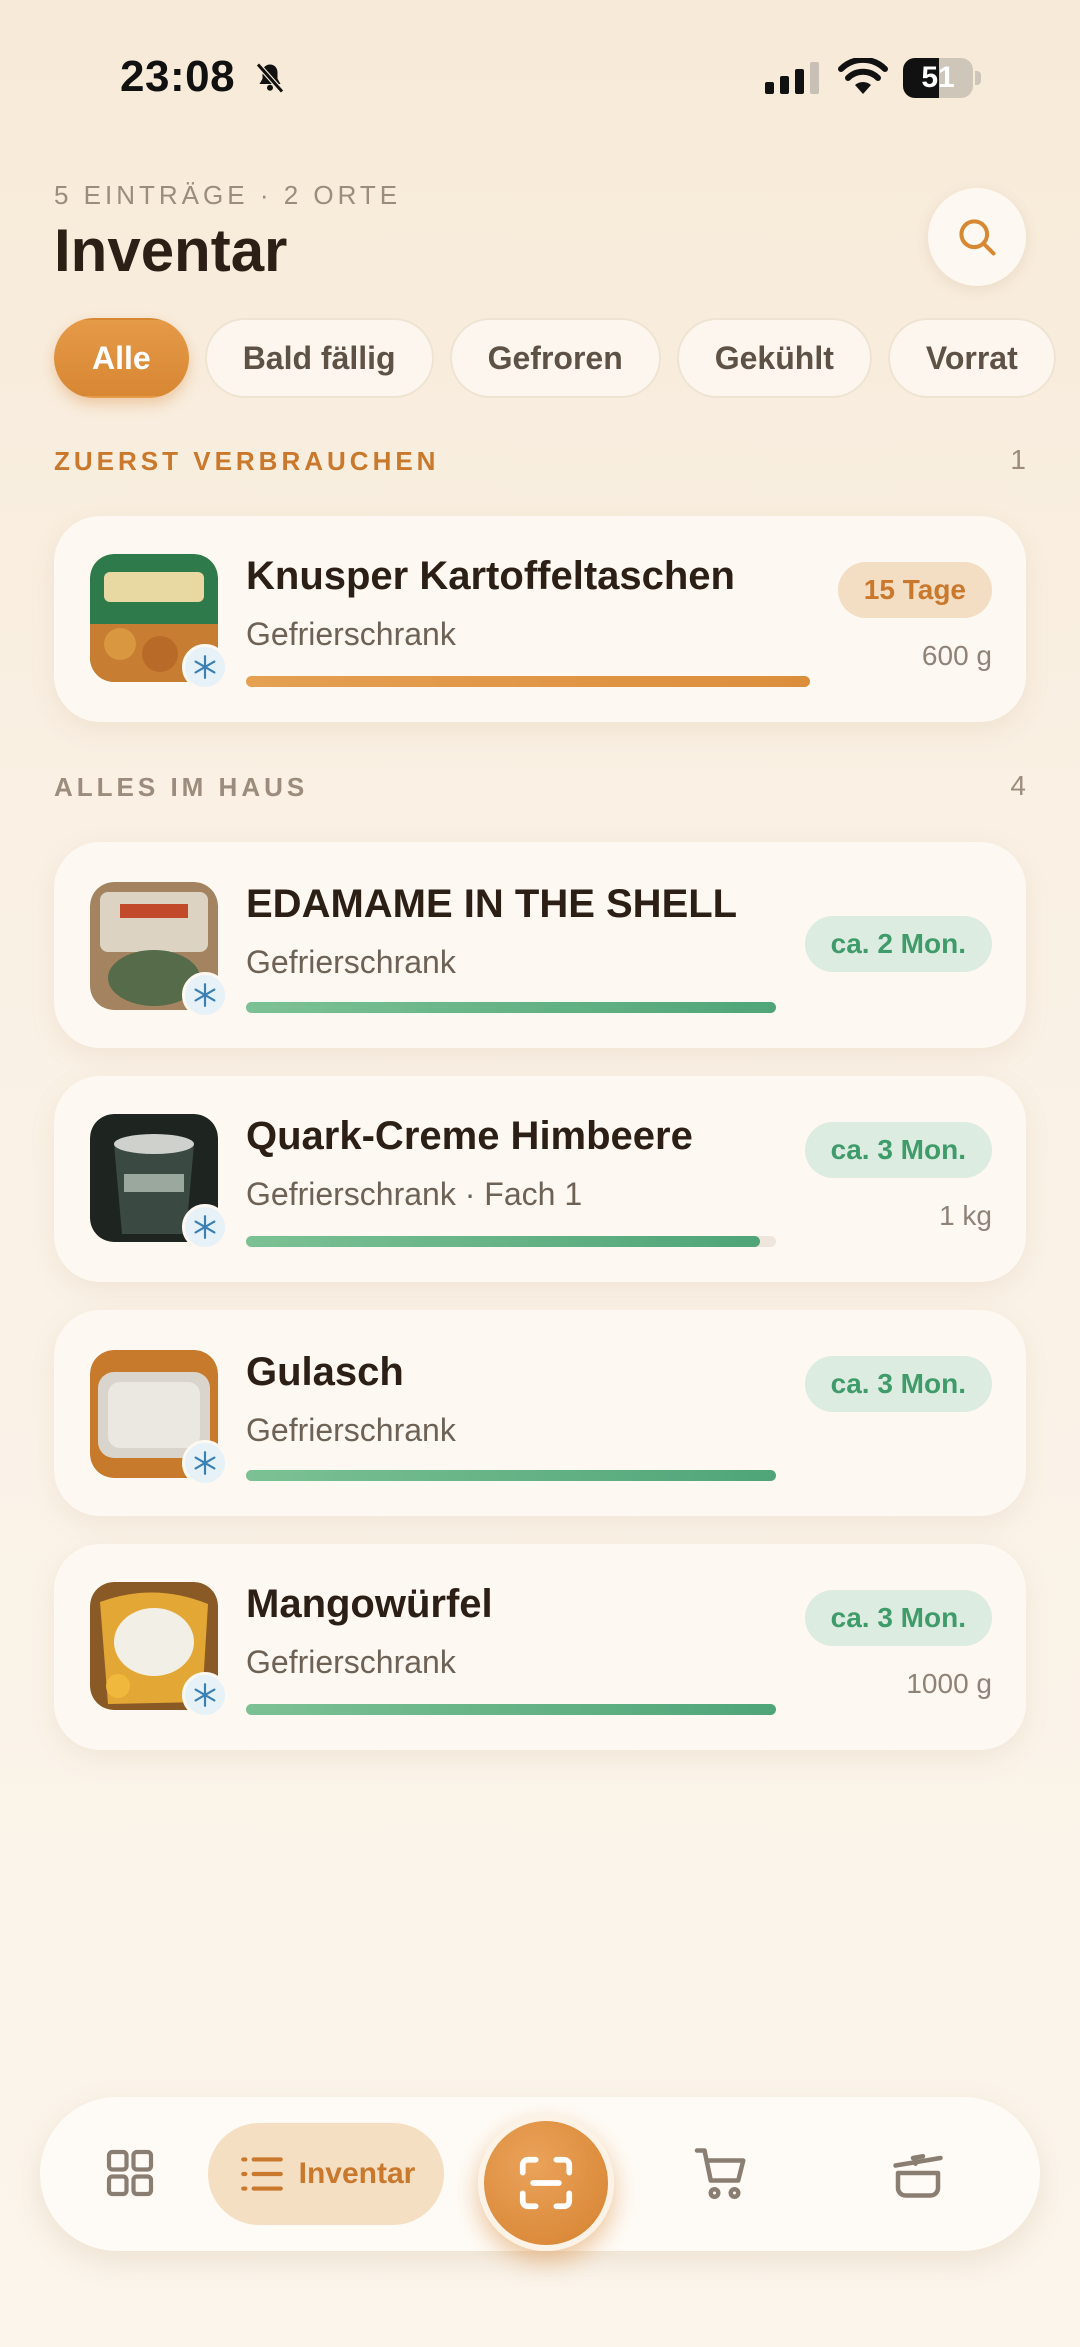 The image size is (1080, 2347). I want to click on section-count-all-items: 4, so click(1018, 785).